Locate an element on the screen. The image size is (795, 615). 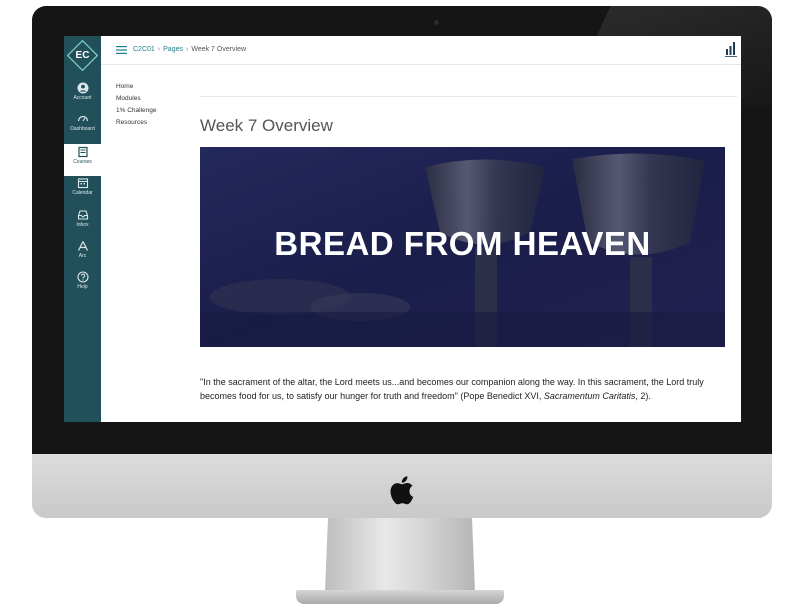
nav-label: Calendar is located at coordinates (82, 193).